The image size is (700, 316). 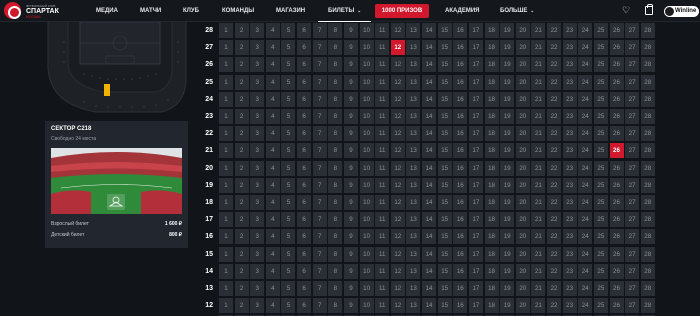 What do you see at coordinates (462, 11) in the screenshot?
I see `nav-academy: АКАДЕМИЯ` at bounding box center [462, 11].